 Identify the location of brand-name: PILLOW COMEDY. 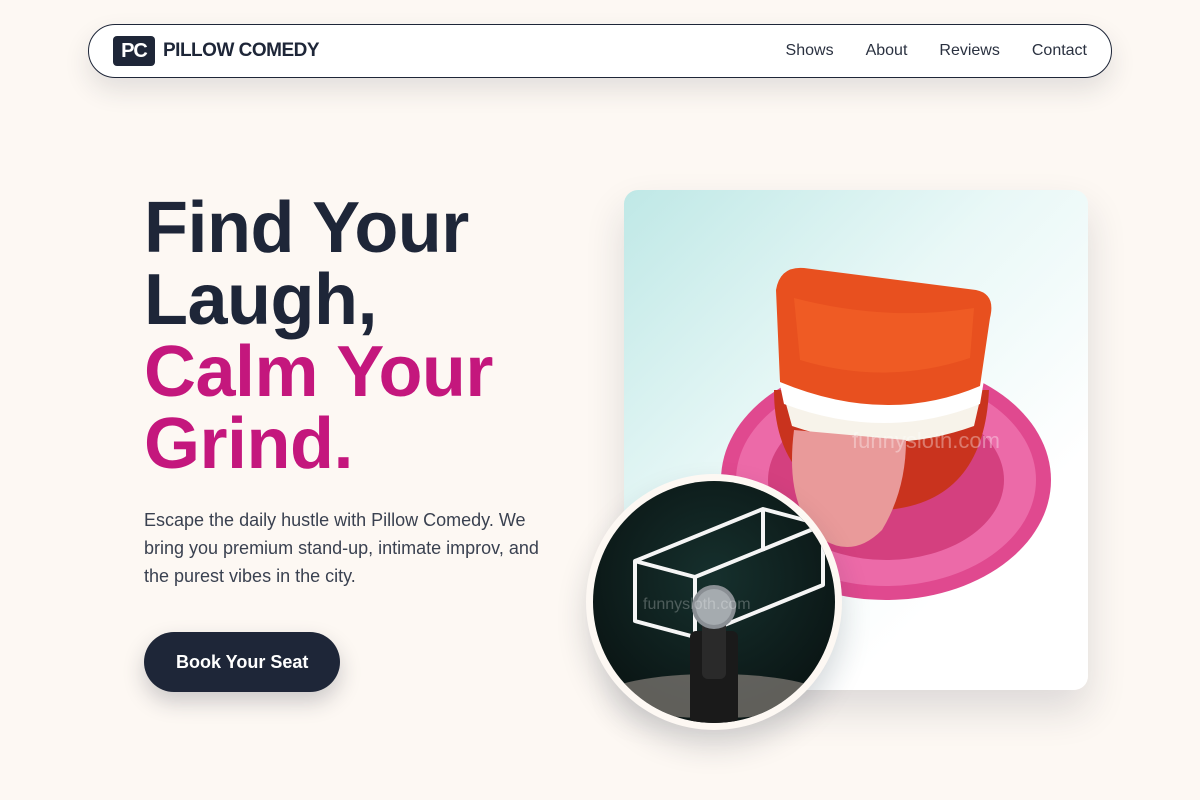
(241, 50).